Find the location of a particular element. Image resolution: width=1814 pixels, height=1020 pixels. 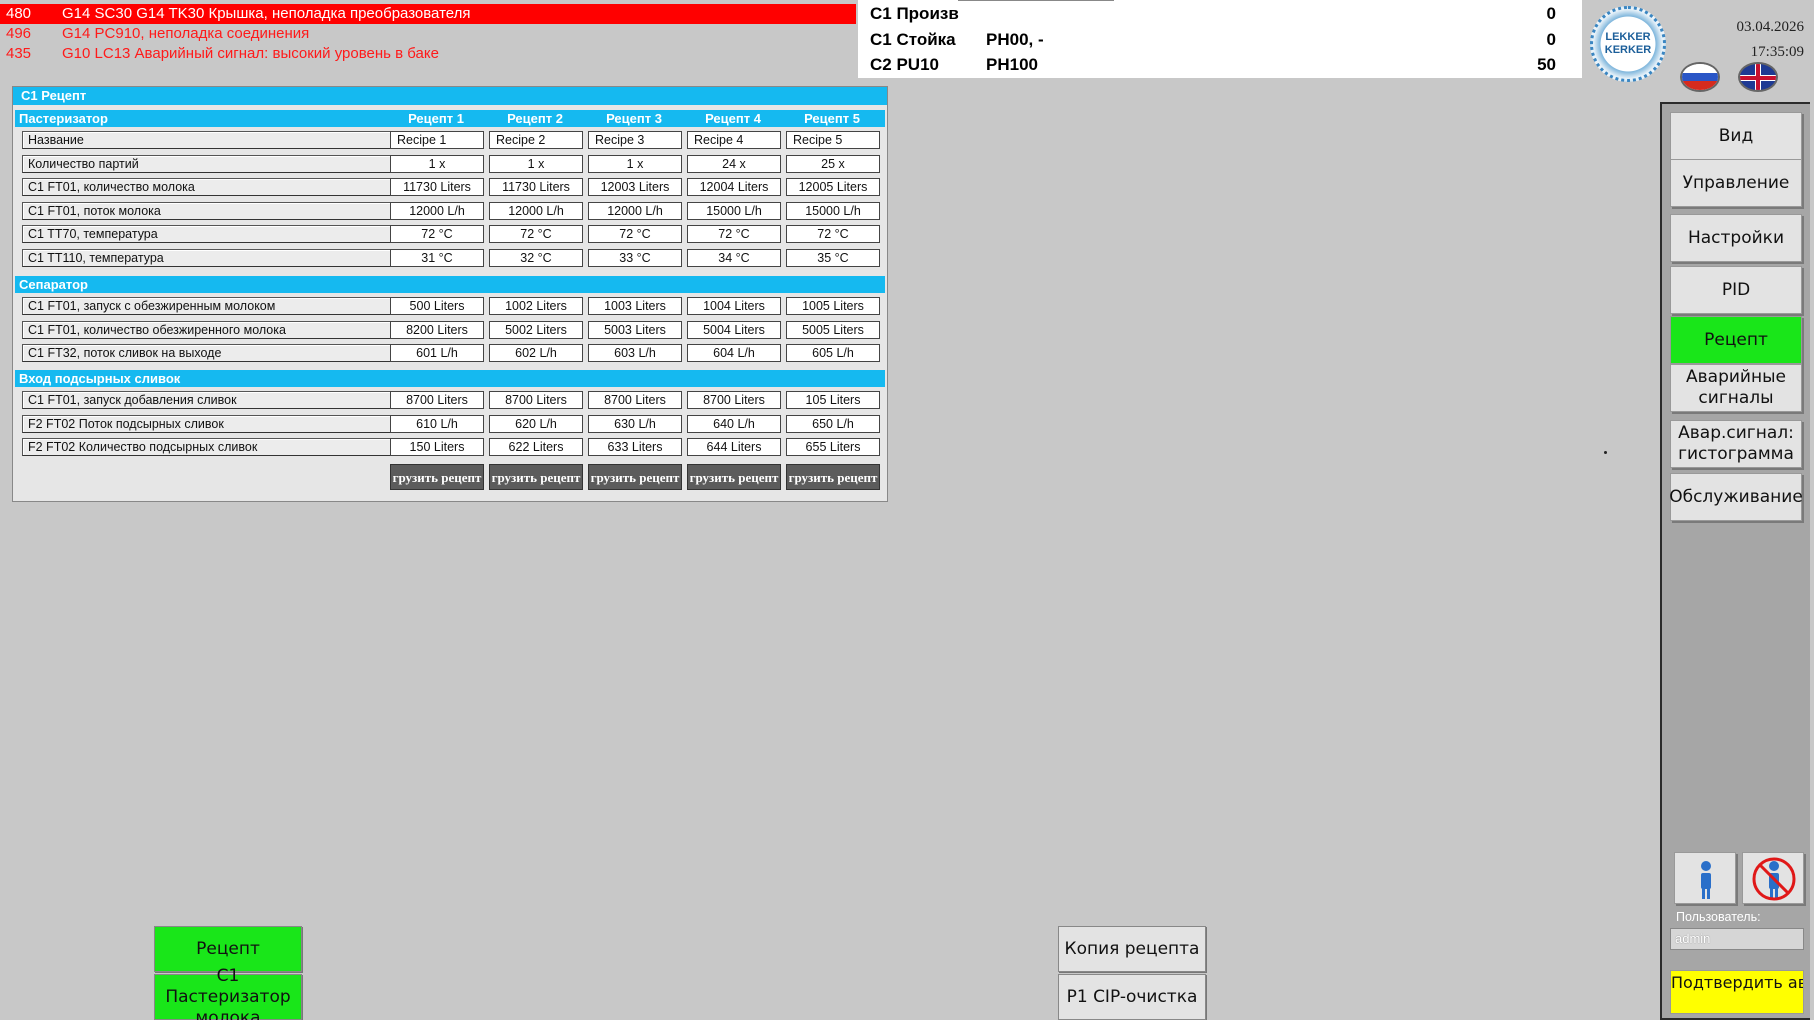

recipe-value-field: 32 °C is located at coordinates (536, 258).